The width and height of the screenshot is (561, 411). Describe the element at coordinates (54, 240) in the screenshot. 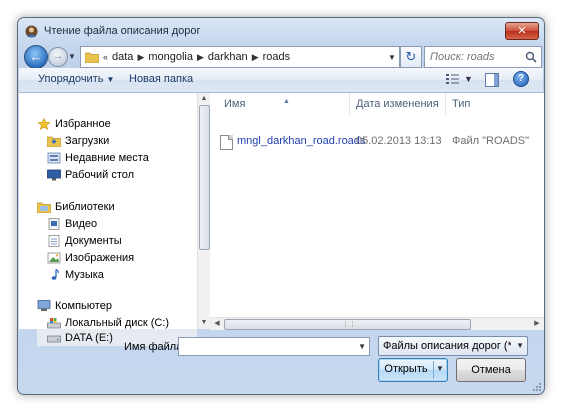

I see `documents-icon` at that location.